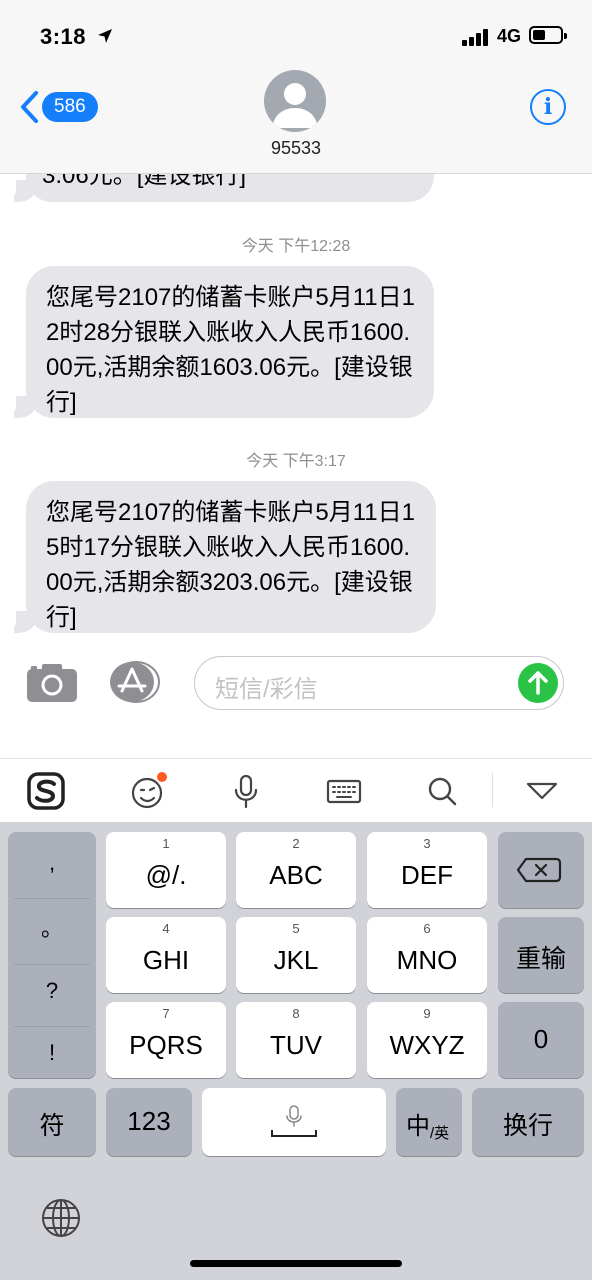 This screenshot has width=592, height=1280. What do you see at coordinates (166, 960) in the screenshot?
I see `key-label: GHI` at bounding box center [166, 960].